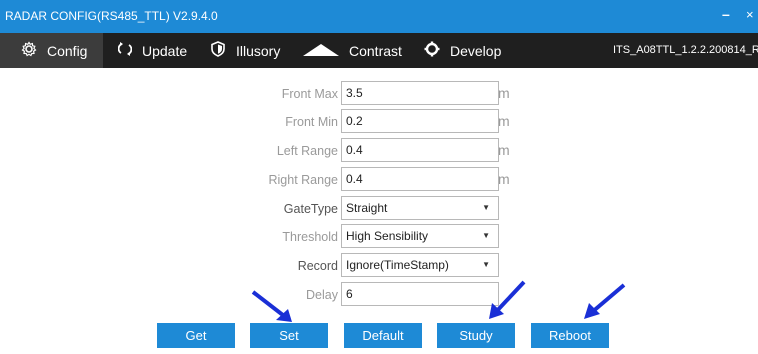  I want to click on front-min-row: Front Min 0.2 m, so click(379, 122).